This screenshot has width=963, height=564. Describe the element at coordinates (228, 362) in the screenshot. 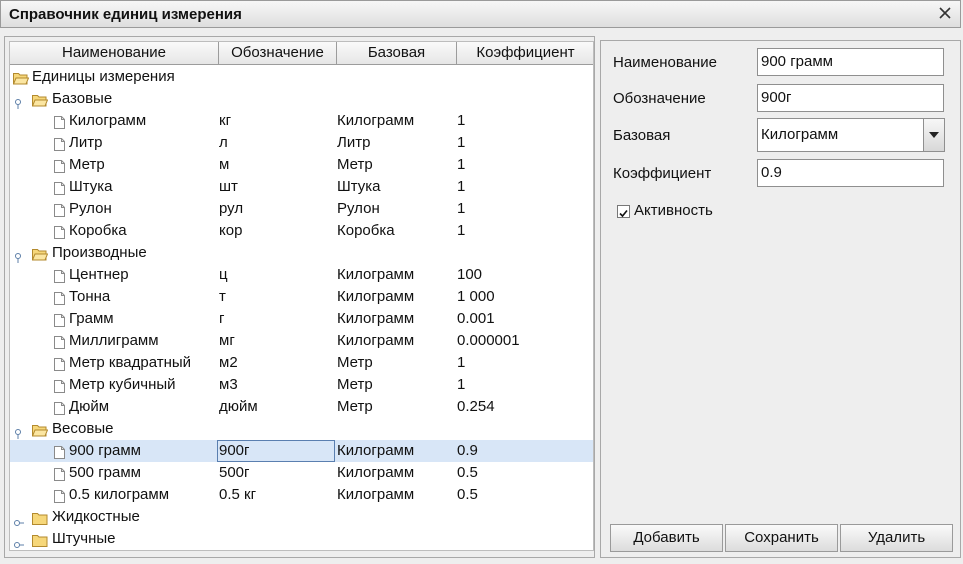

I see `cell-symbol: м2` at that location.